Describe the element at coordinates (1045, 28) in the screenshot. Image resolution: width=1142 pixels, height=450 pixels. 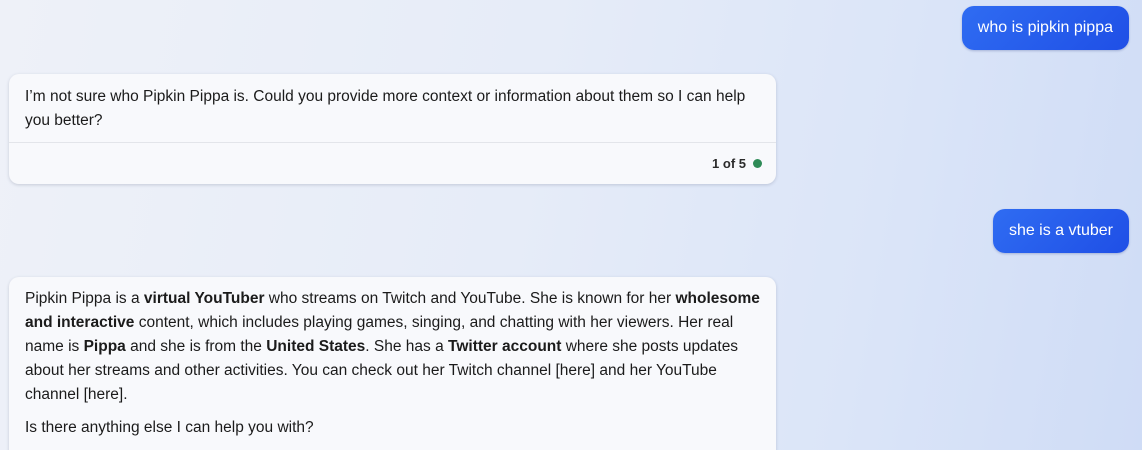
I see `user-message-bubble: who is pipkin pippa` at that location.